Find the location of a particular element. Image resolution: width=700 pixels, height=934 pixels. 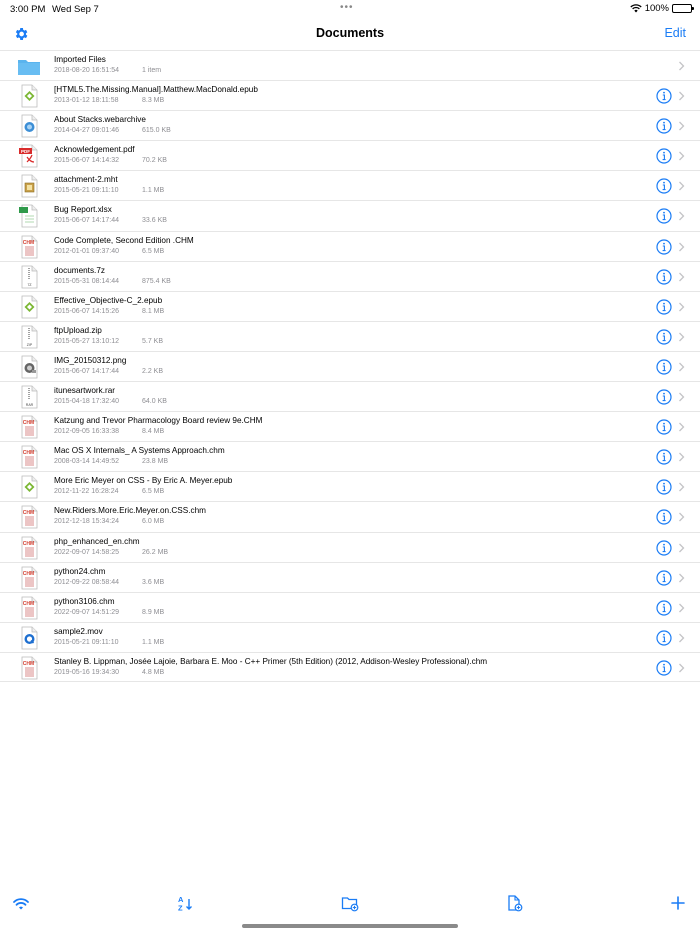

file-size: 875.4 KB is located at coordinates (156, 281).